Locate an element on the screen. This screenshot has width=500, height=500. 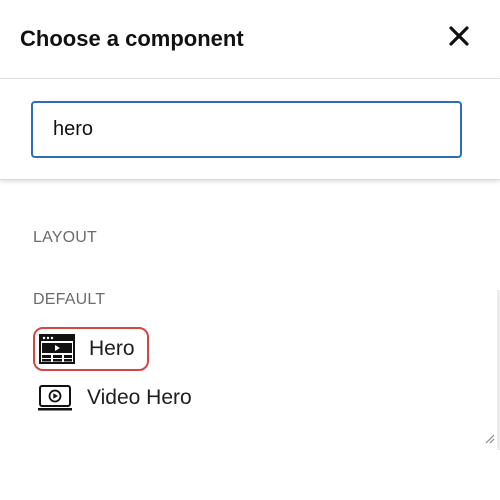
component-item-hero: Hero is located at coordinates (91, 349).